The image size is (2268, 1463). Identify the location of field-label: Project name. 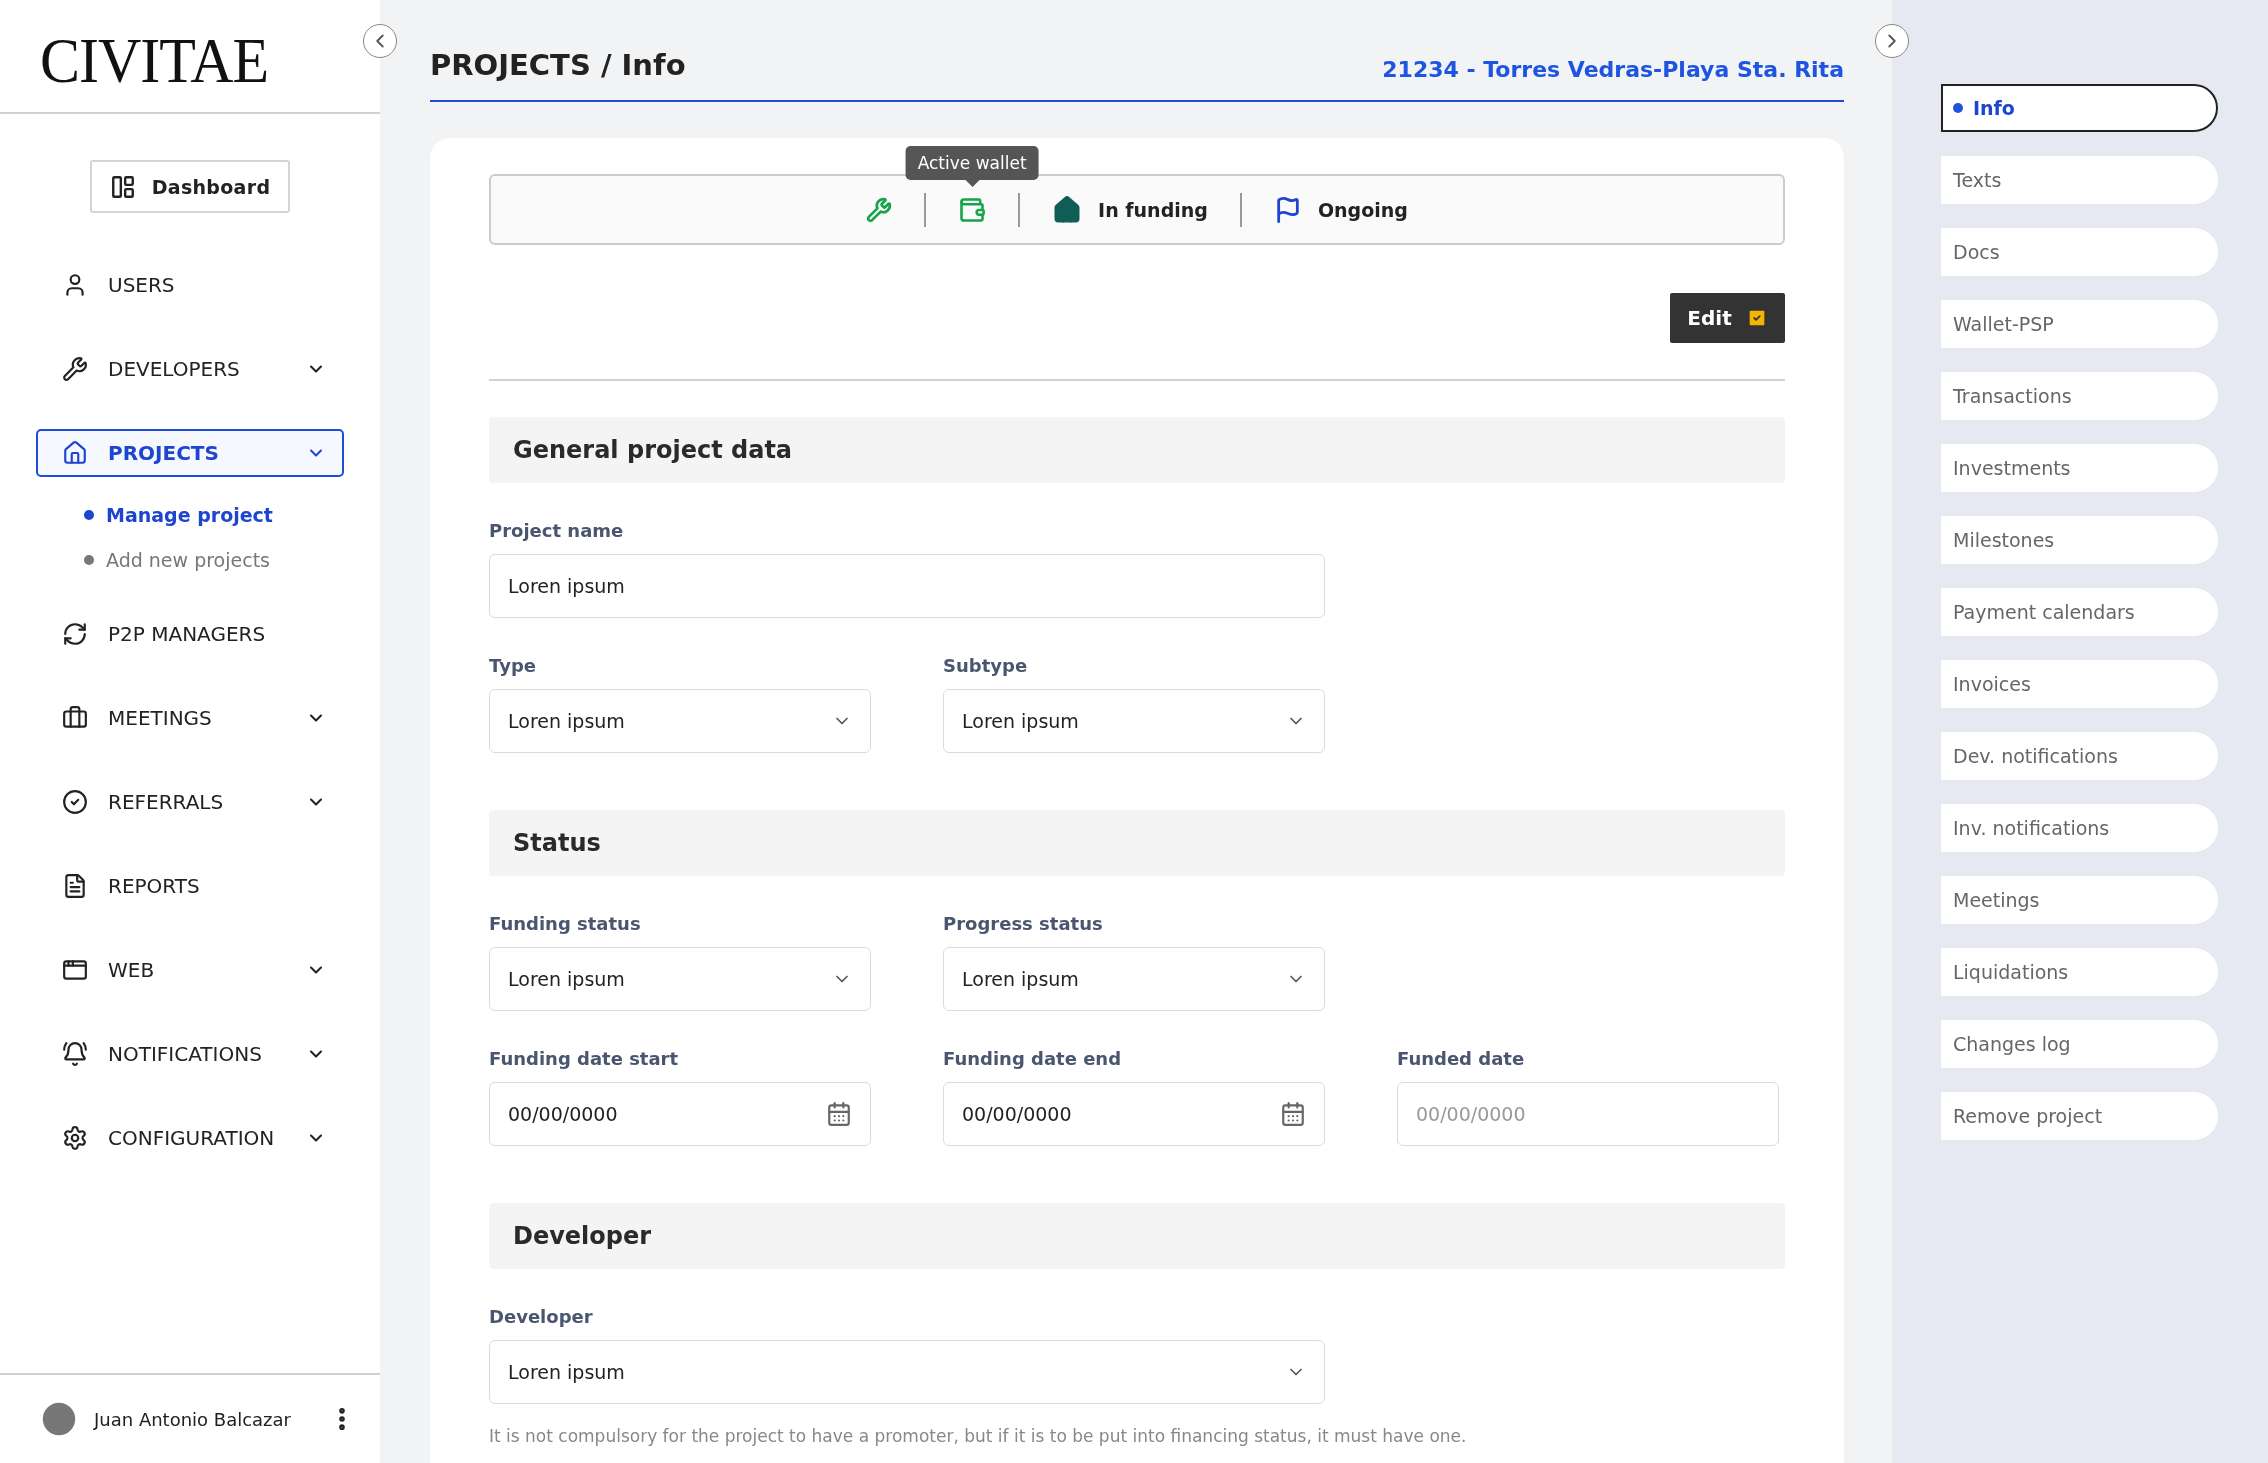
(557, 531).